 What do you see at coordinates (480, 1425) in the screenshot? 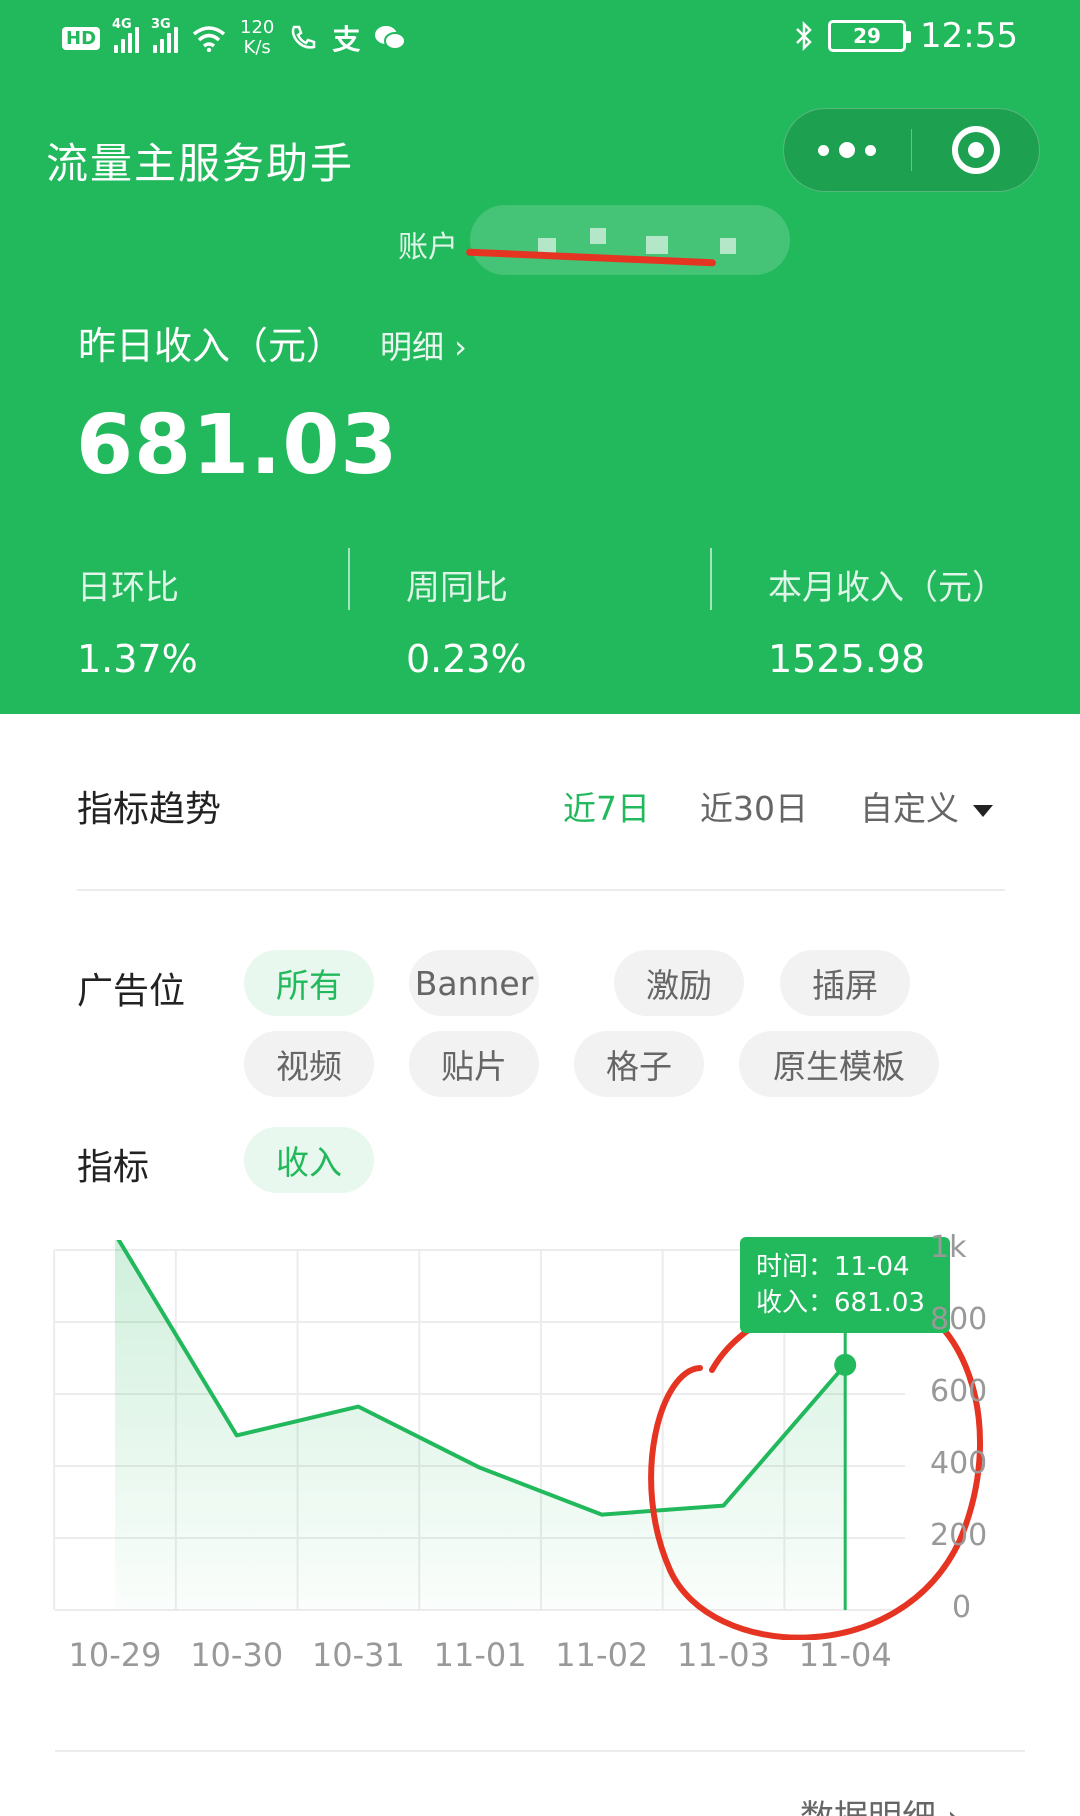
I see `chart-area-fill` at bounding box center [480, 1425].